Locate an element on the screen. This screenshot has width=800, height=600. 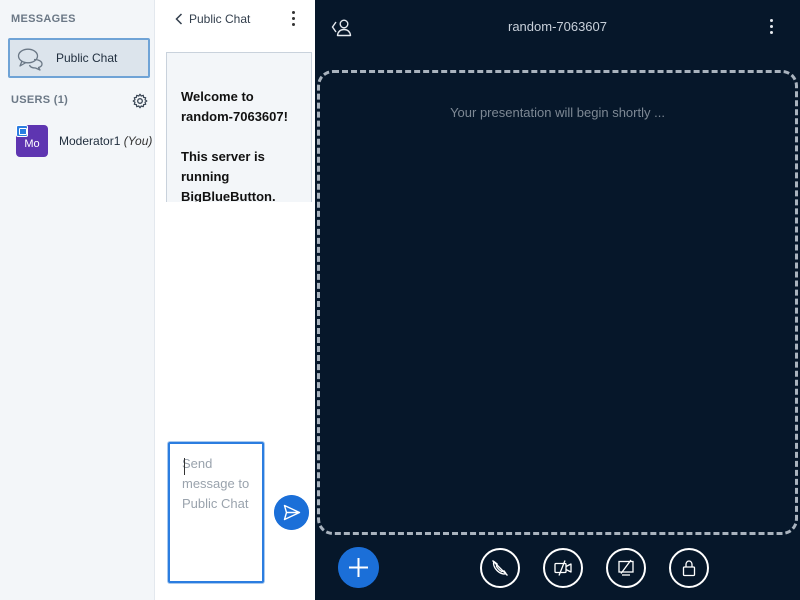
lock-settings-button is located at coordinates (689, 568).